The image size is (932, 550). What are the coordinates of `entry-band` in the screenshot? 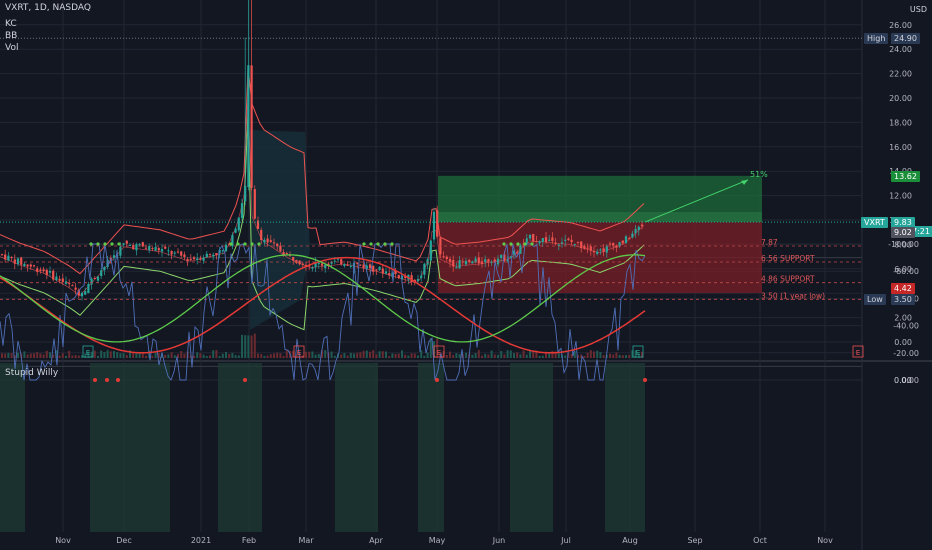 It's located at (600, 217).